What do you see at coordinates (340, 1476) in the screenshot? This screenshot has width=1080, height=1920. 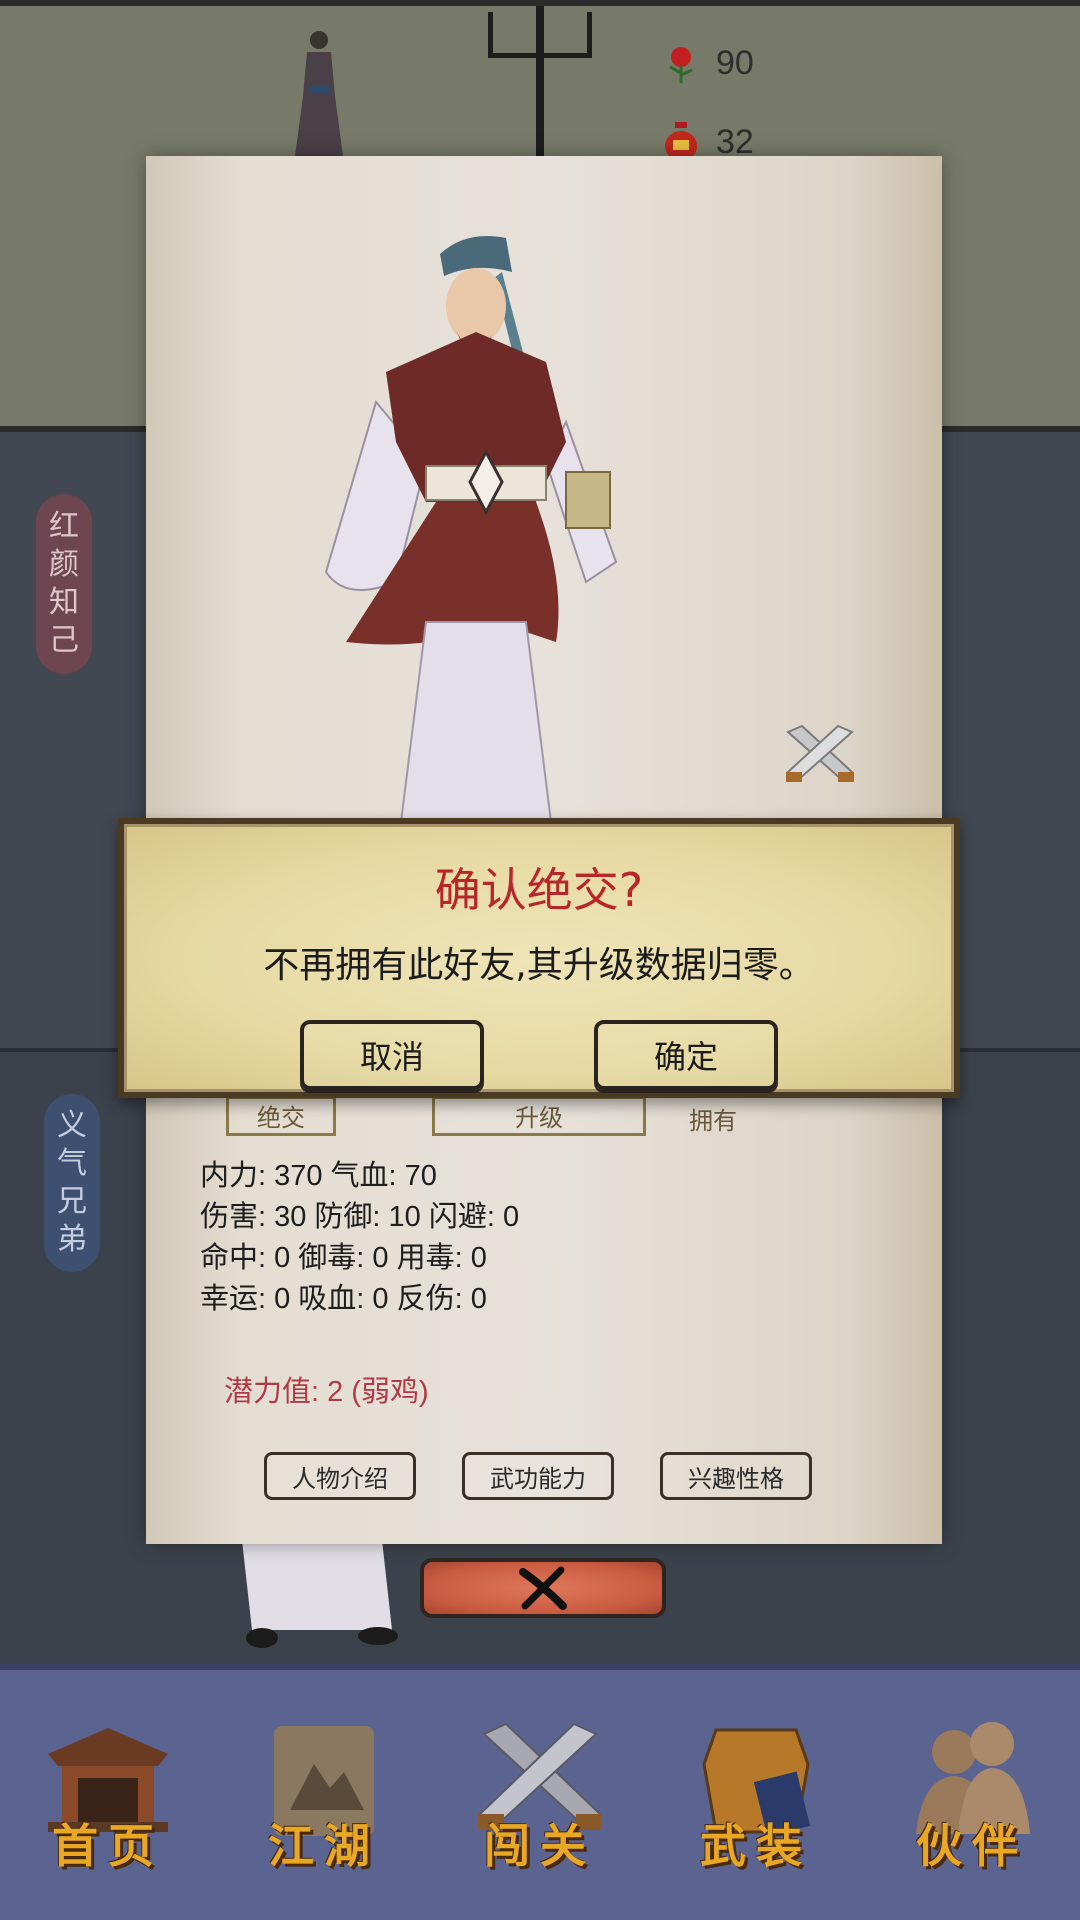 I see `tab-character-intro: 人物介绍` at bounding box center [340, 1476].